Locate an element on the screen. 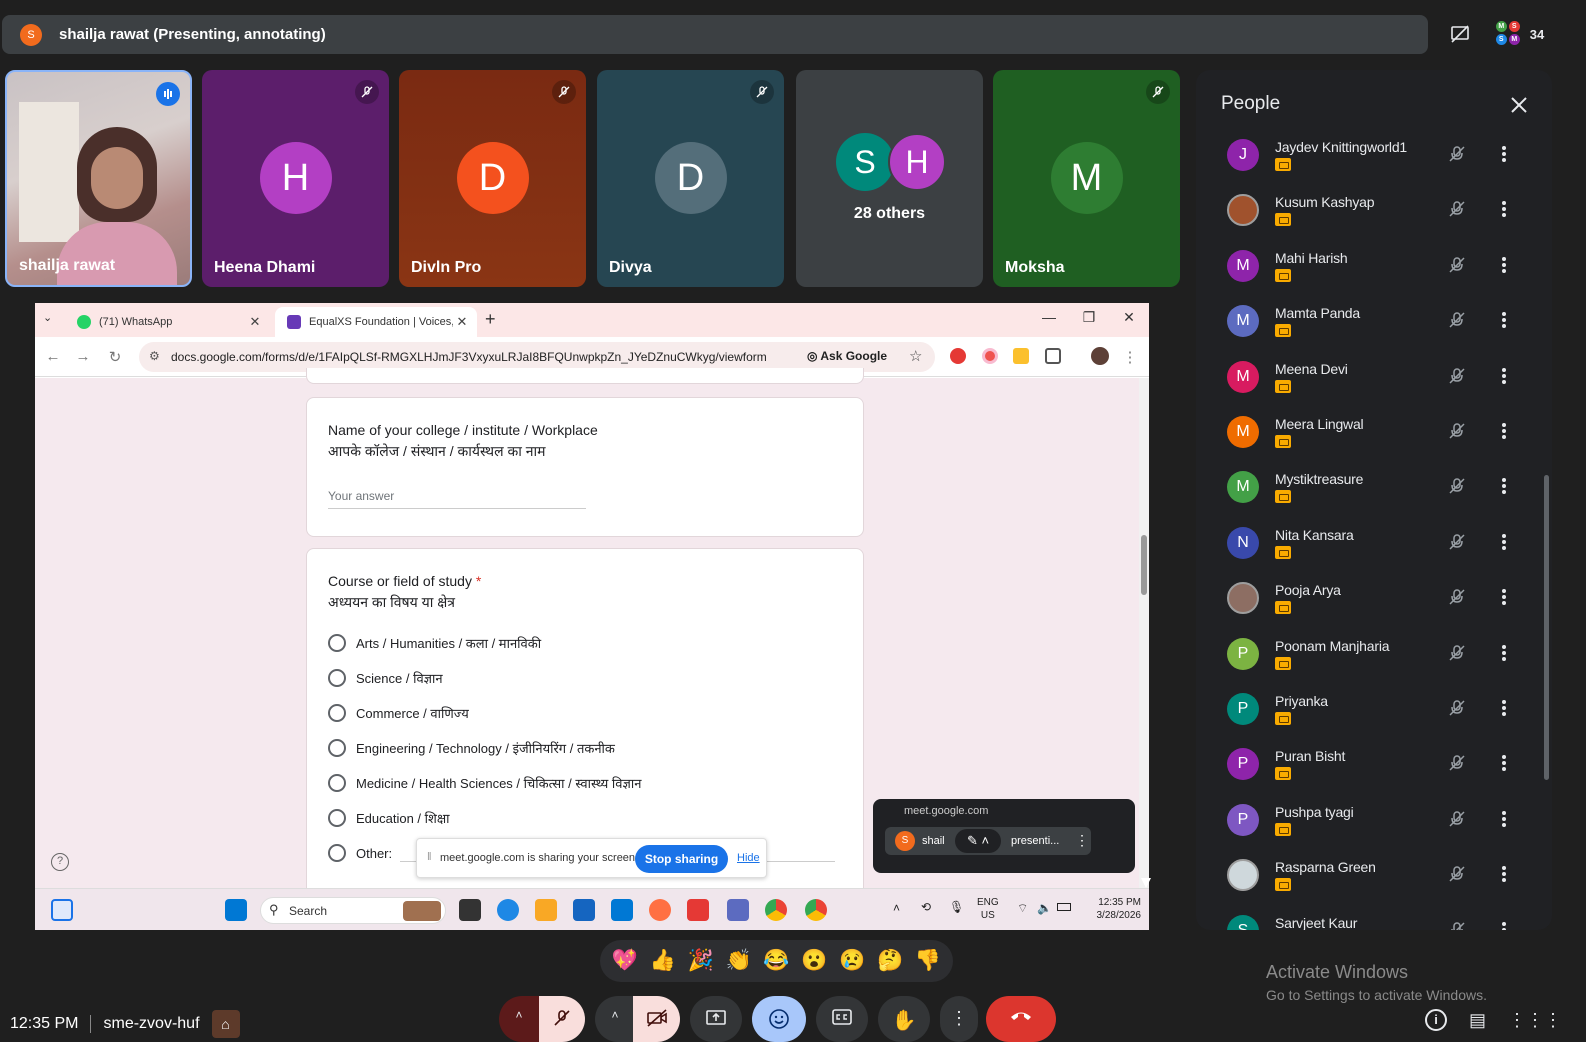 The width and height of the screenshot is (1586, 1042). taskbar-clock: 12:35 PM 3/28/2026 is located at coordinates (1112, 909).